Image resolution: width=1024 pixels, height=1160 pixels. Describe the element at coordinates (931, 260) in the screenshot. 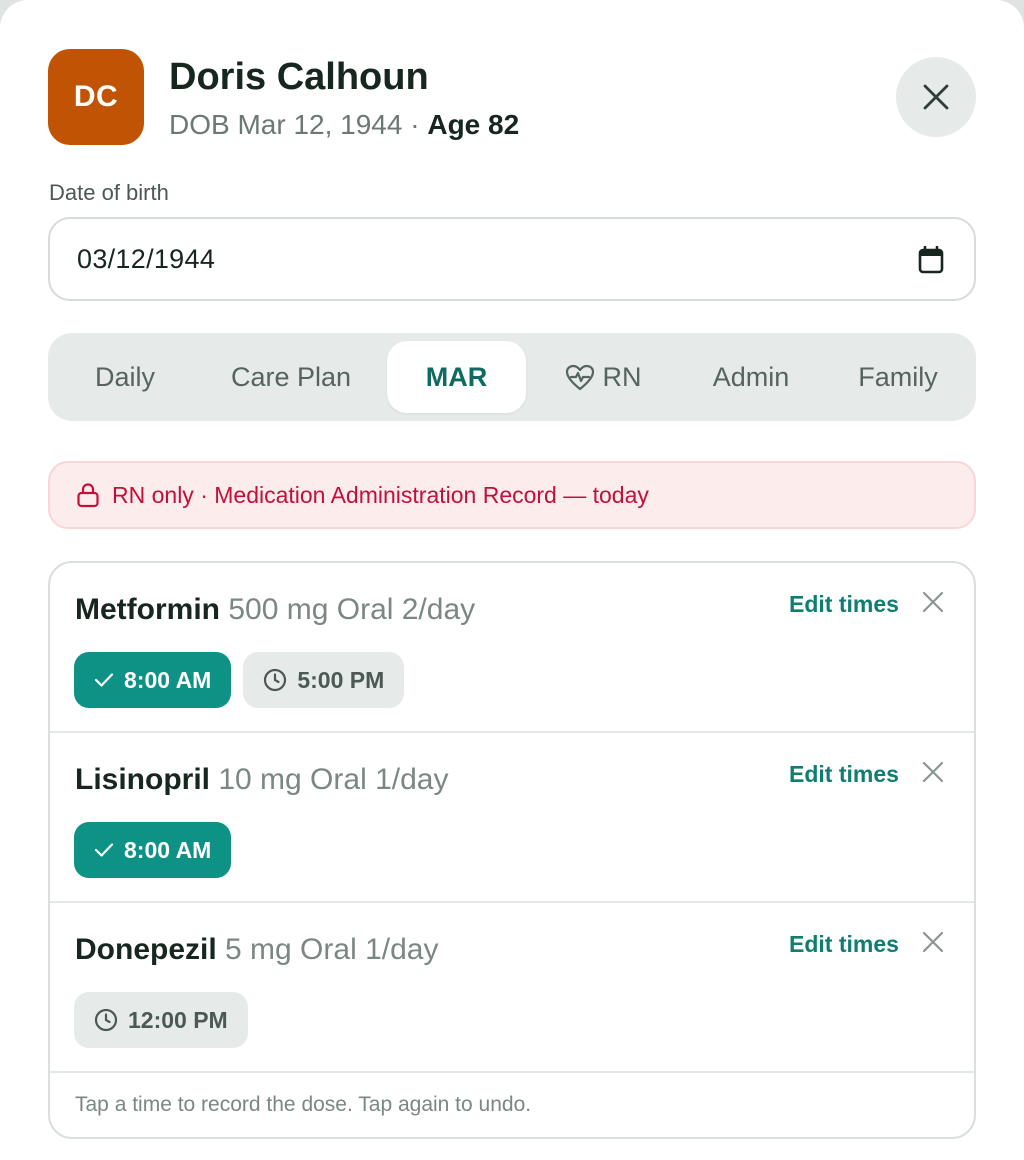

I see `calendar-icon` at that location.